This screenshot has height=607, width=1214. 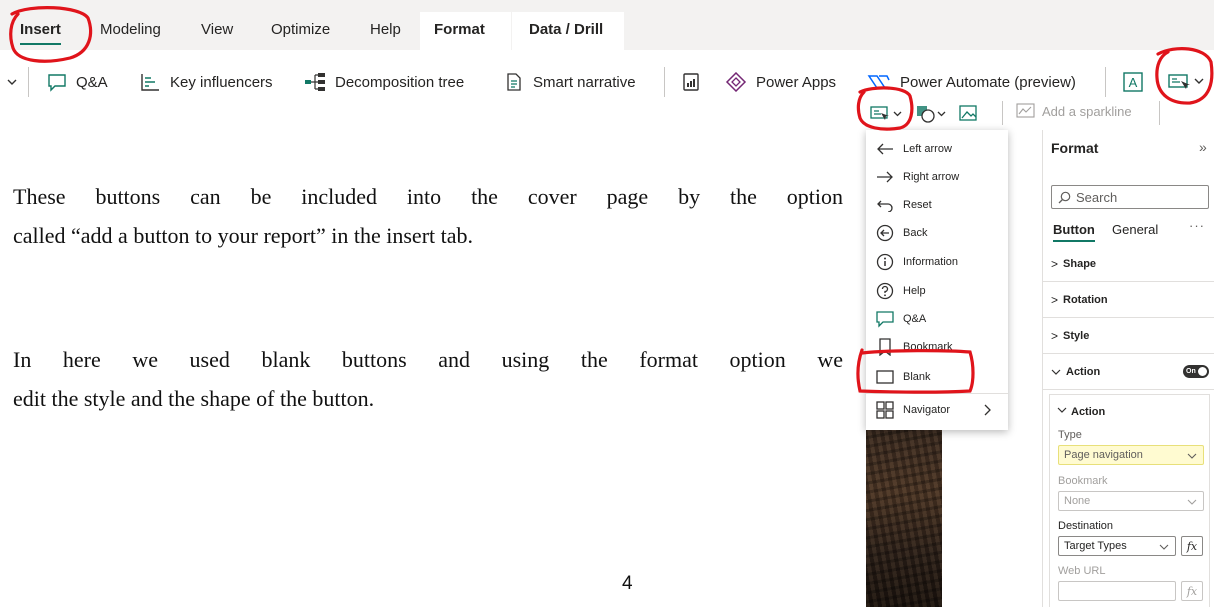 What do you see at coordinates (927, 149) in the screenshot?
I see `menu-item-label: Left arrow` at bounding box center [927, 149].